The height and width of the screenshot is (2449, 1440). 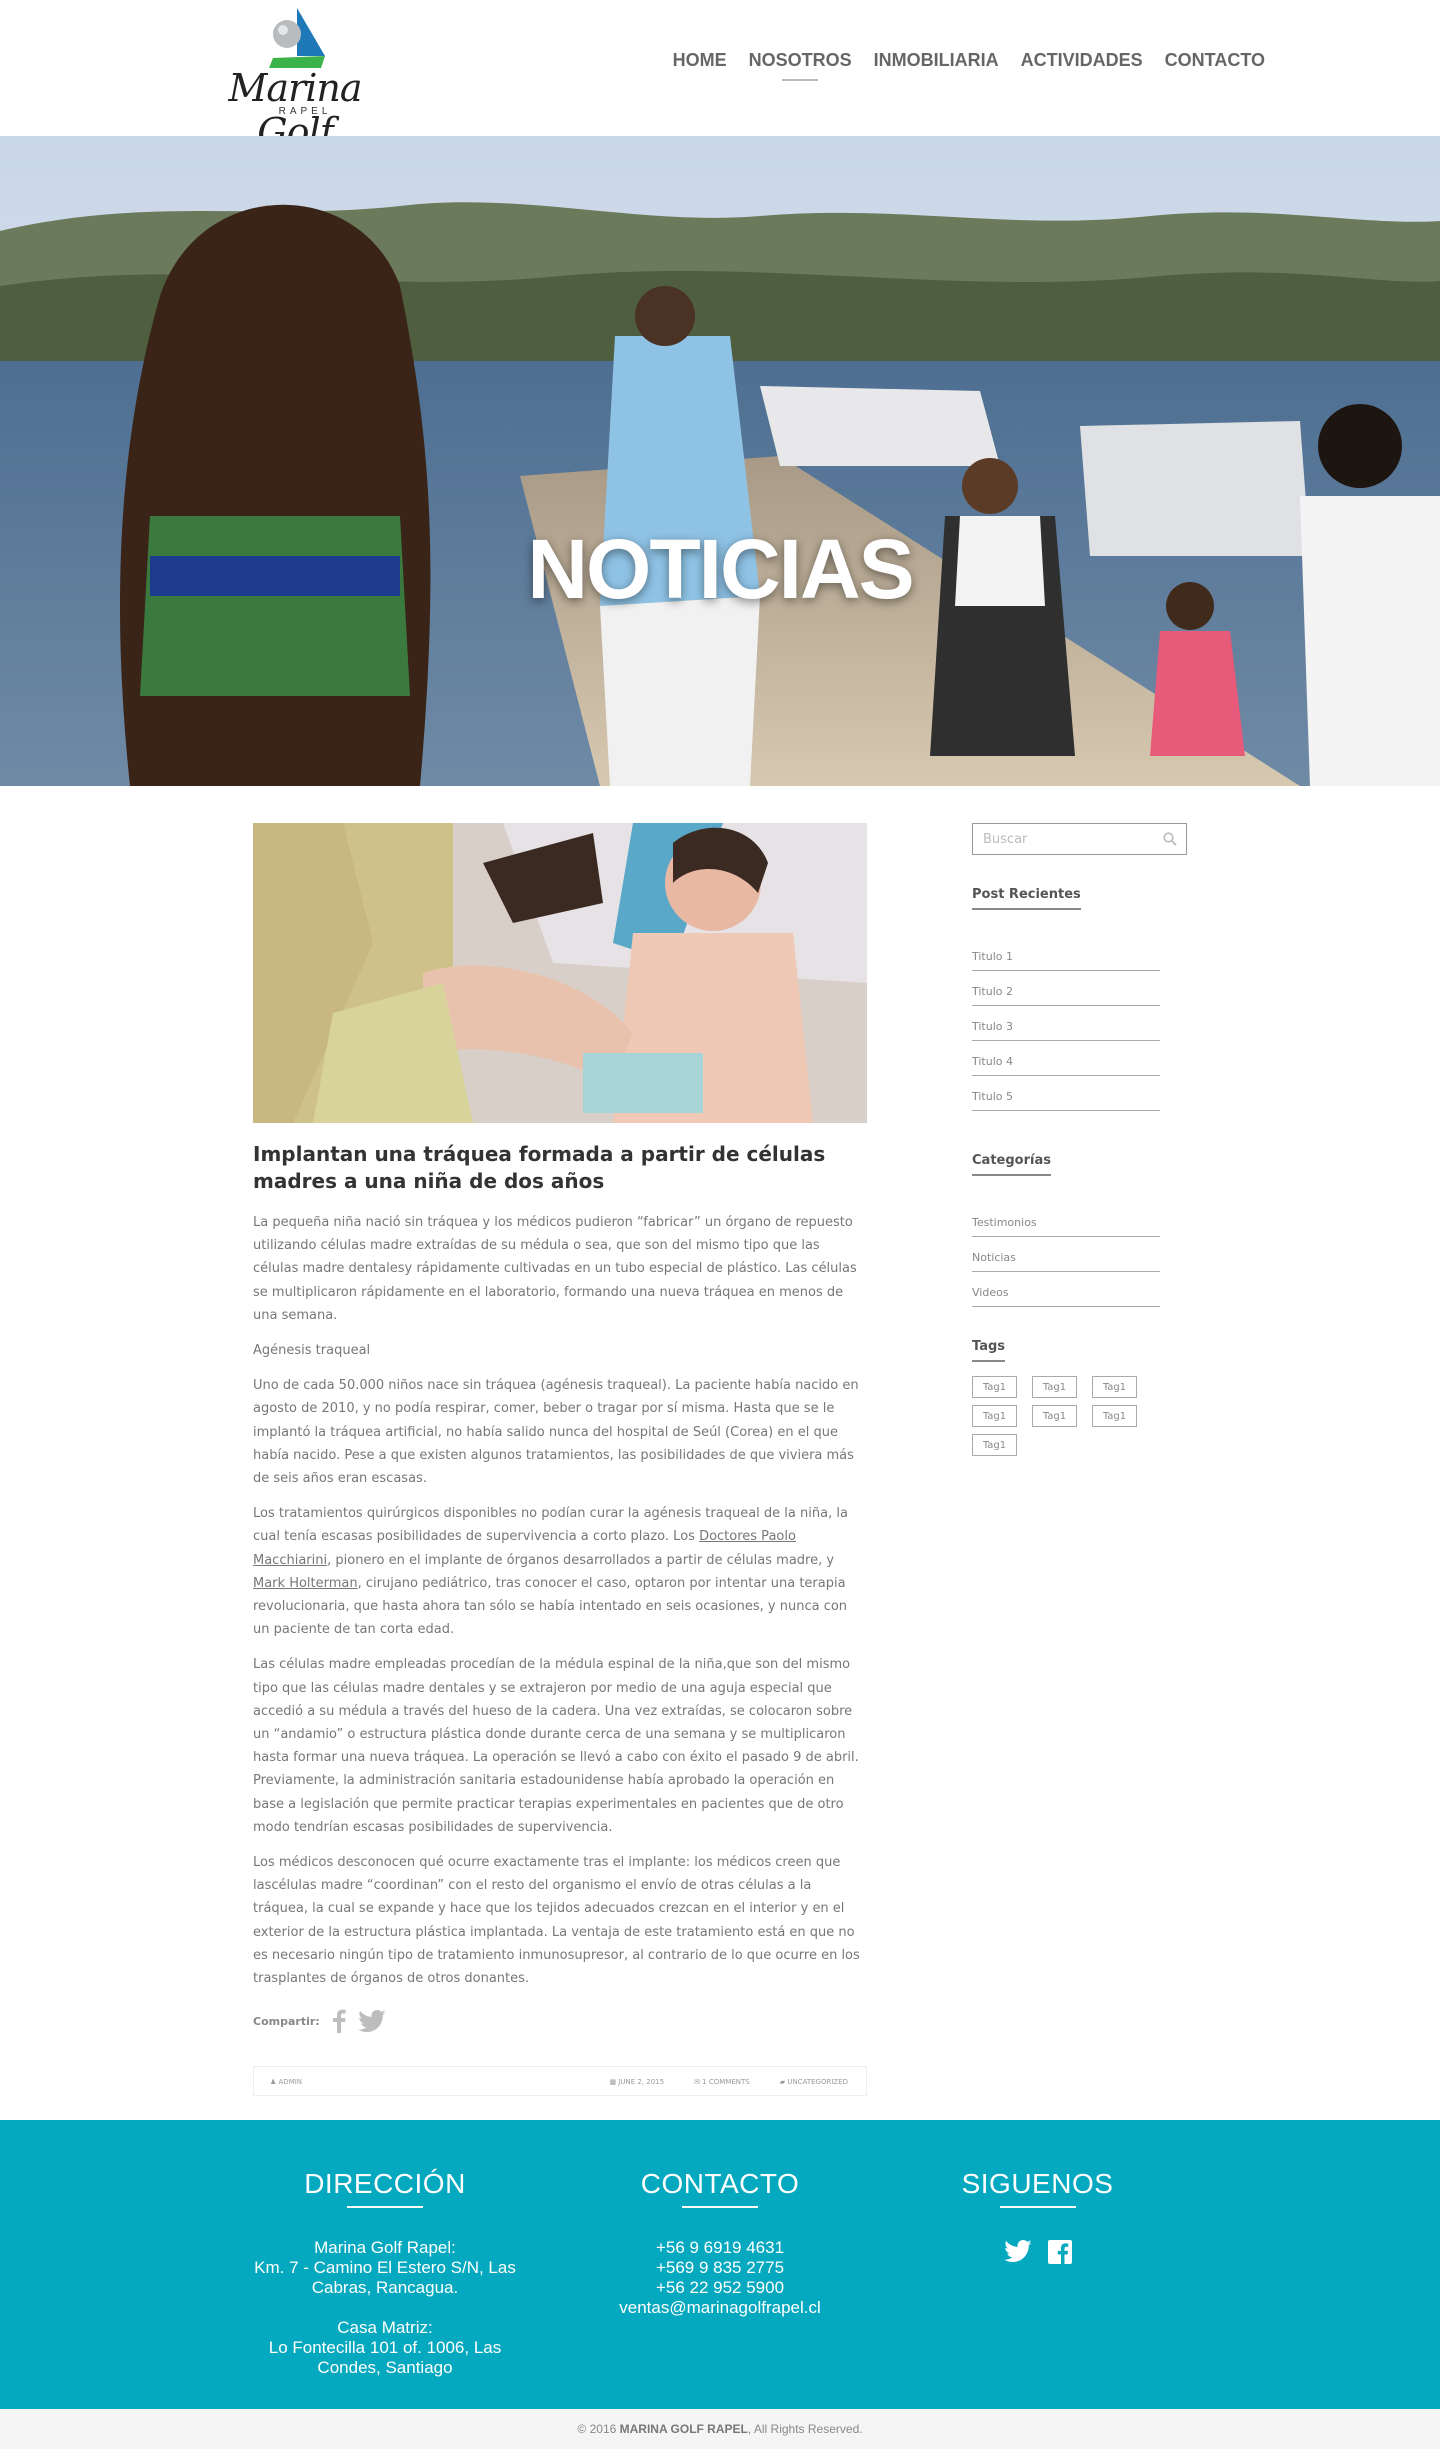 I want to click on social-links, so click(x=1037, y=2252).